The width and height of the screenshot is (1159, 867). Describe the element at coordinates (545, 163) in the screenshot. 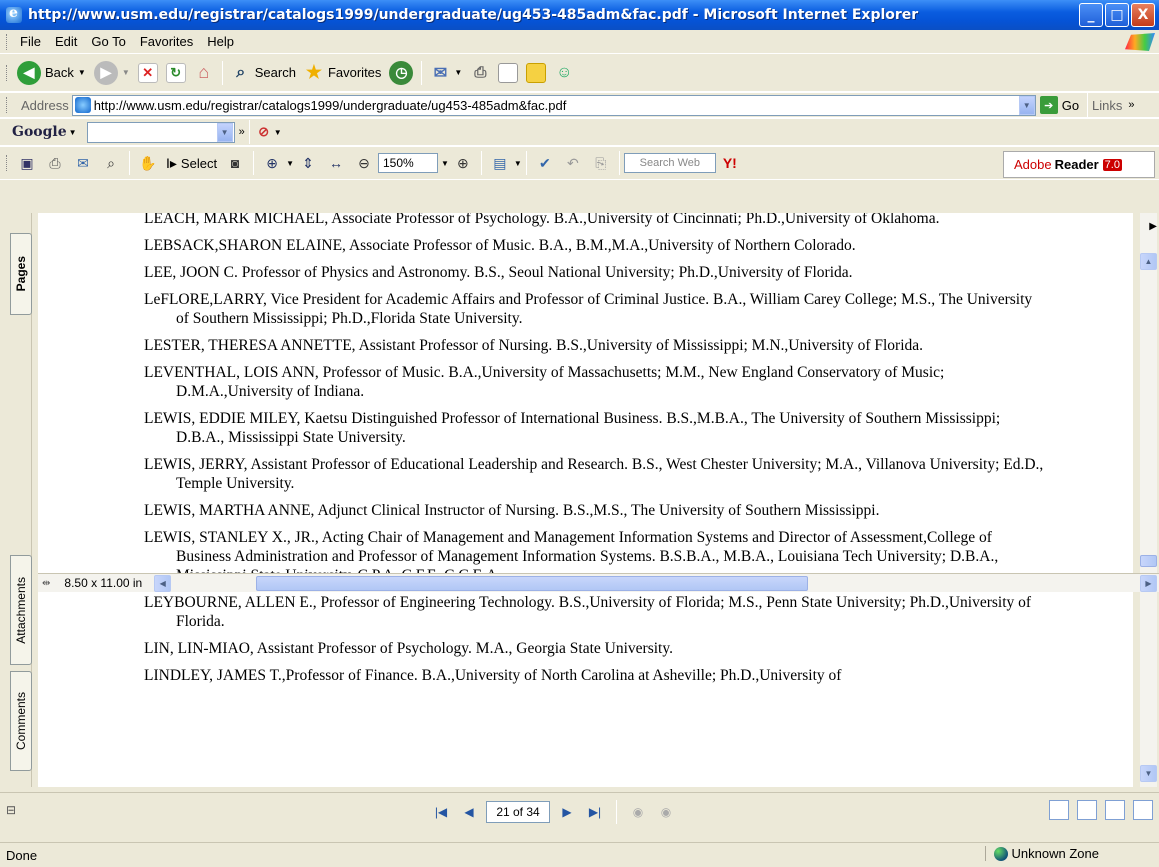

I see `spellcheck-icon: ✔` at that location.